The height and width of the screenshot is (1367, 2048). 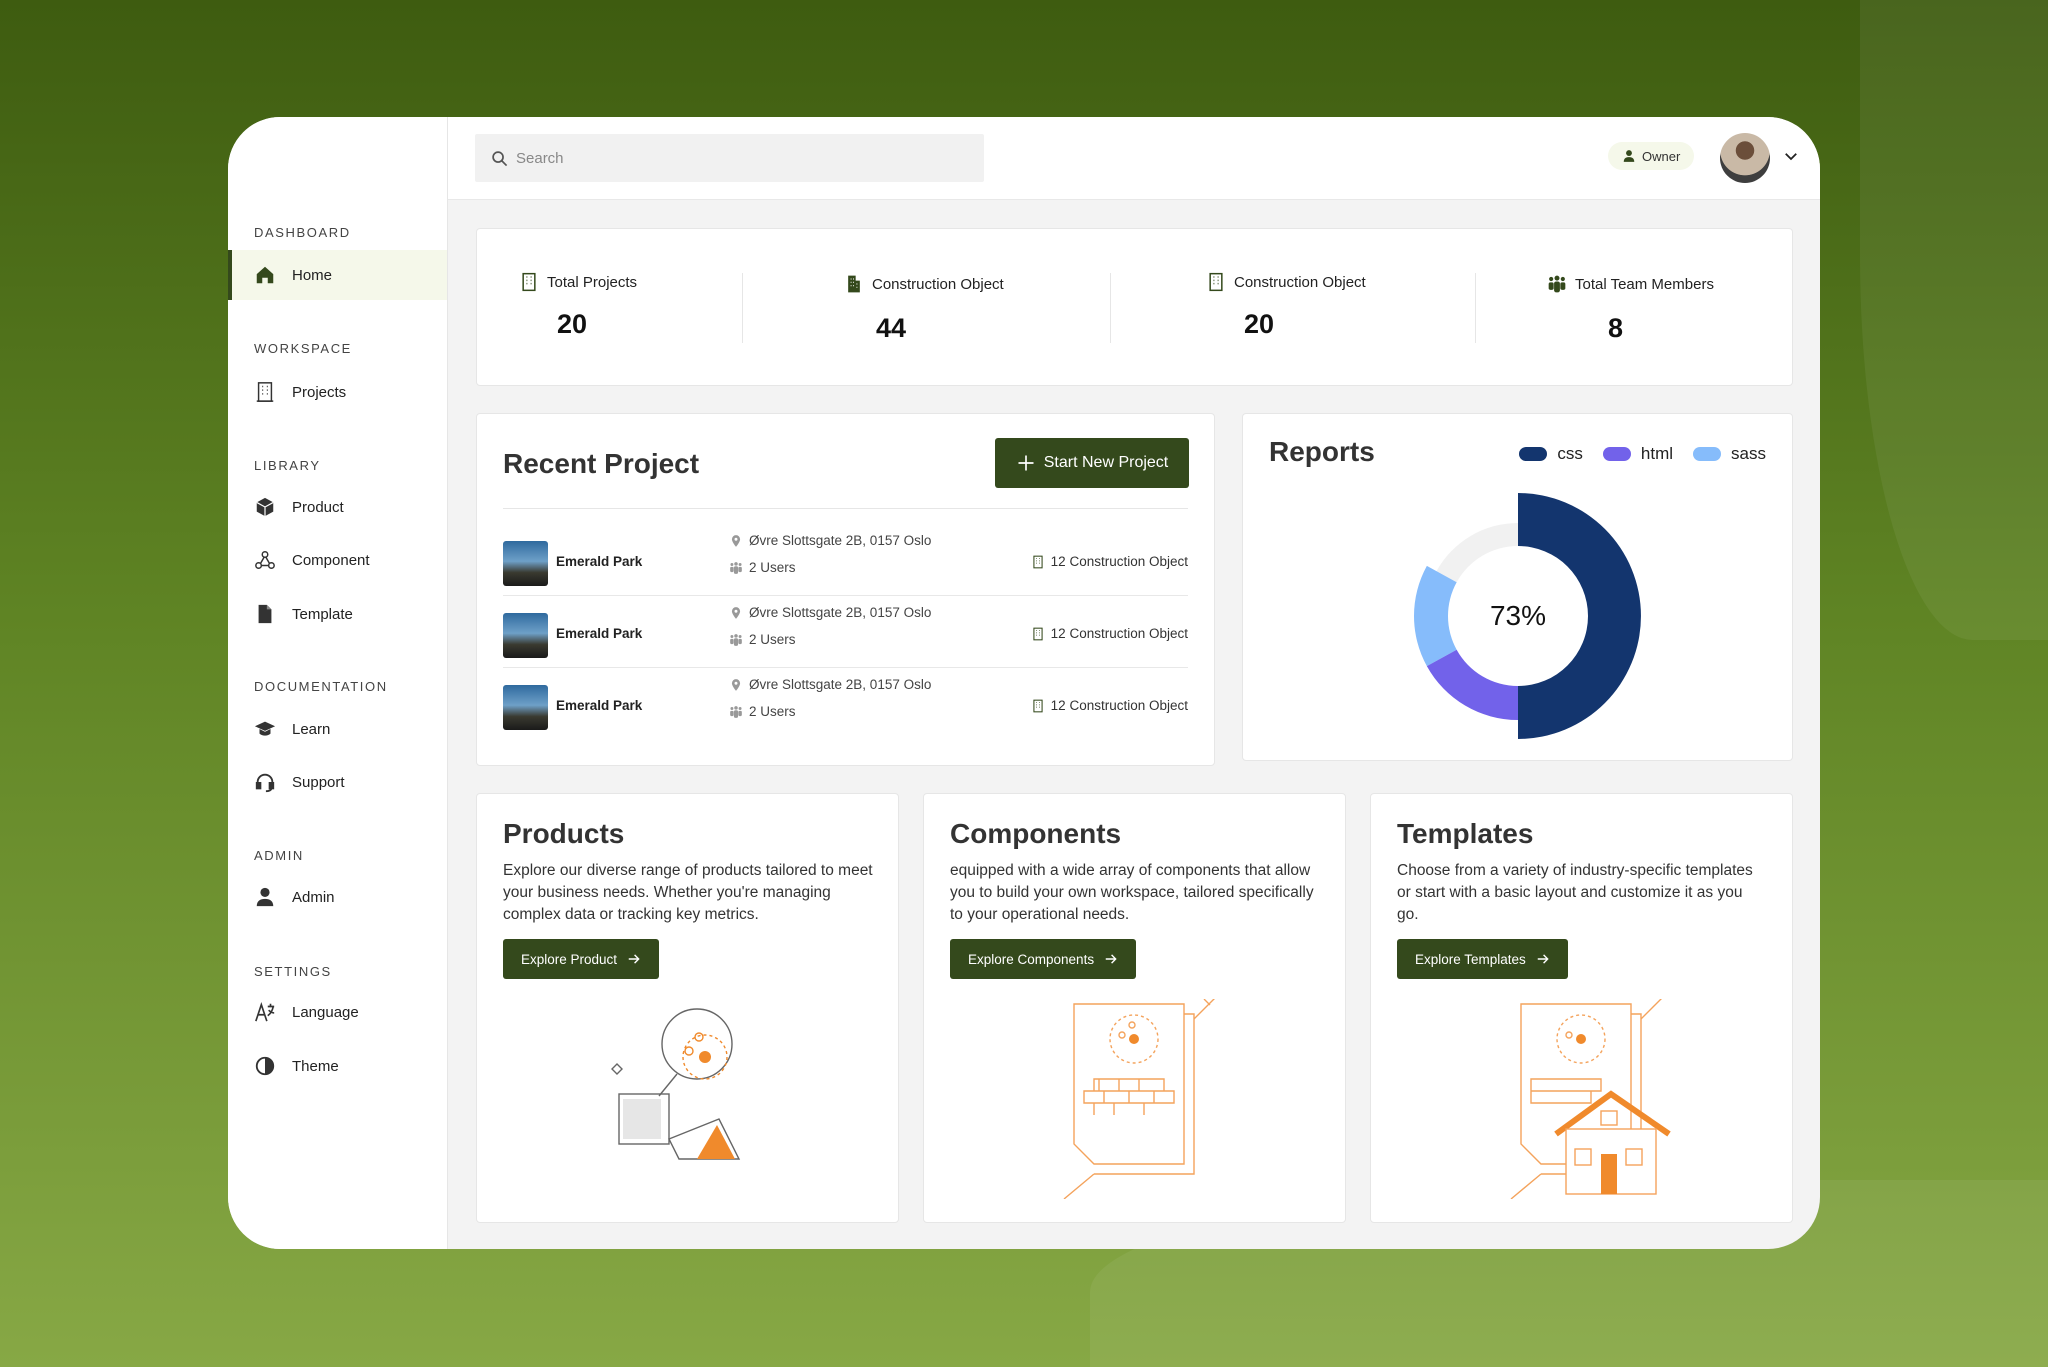 What do you see at coordinates (1465, 833) in the screenshot?
I see `card-title: Templates` at bounding box center [1465, 833].